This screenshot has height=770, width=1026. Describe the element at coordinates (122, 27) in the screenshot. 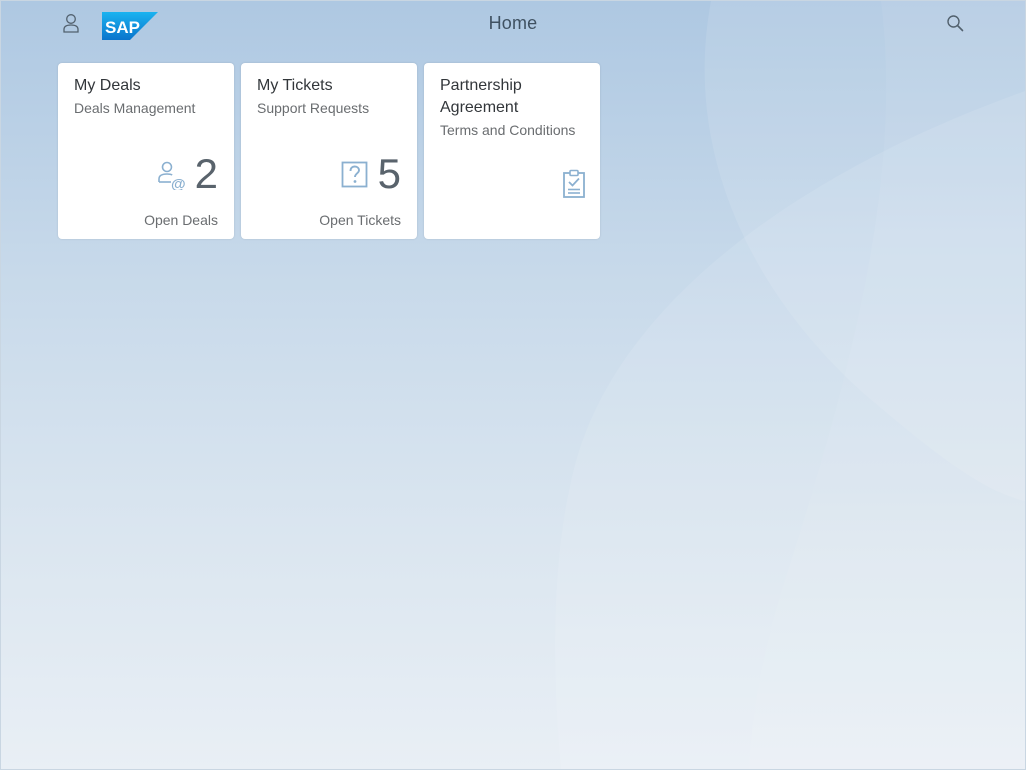

I see `svg-text: SAP` at that location.